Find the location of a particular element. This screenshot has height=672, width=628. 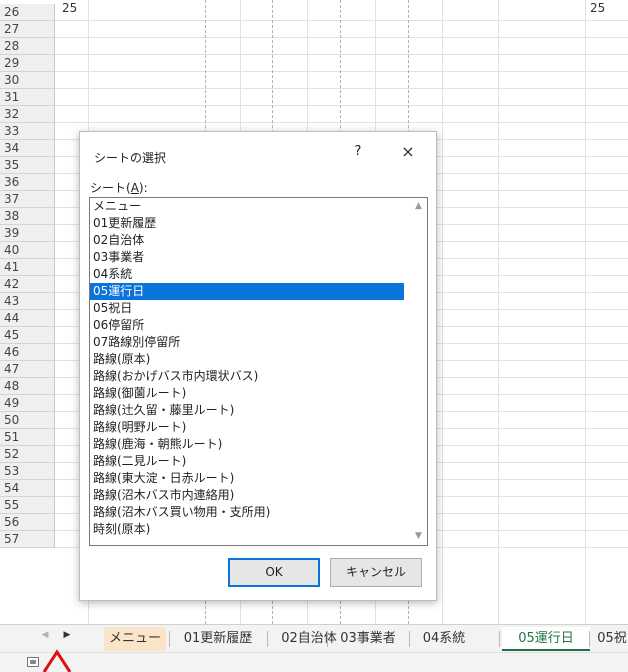

sheet-list-item: 路線(辻久留・藤里ルート) is located at coordinates (247, 410).